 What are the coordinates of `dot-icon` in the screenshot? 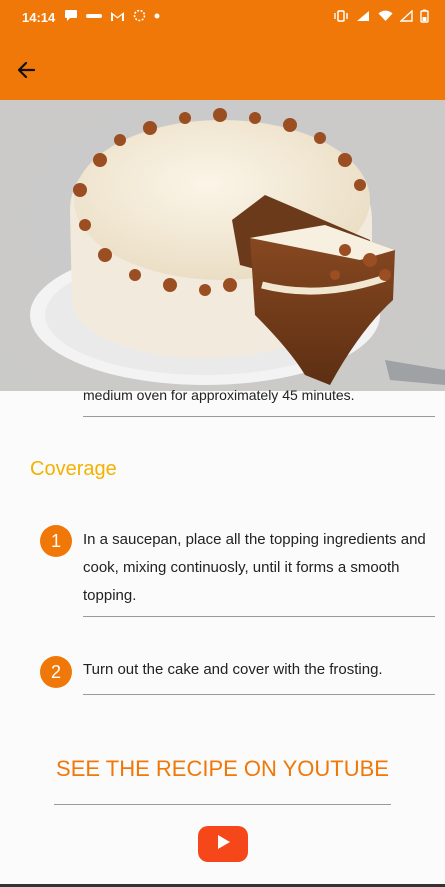 It's located at (157, 16).